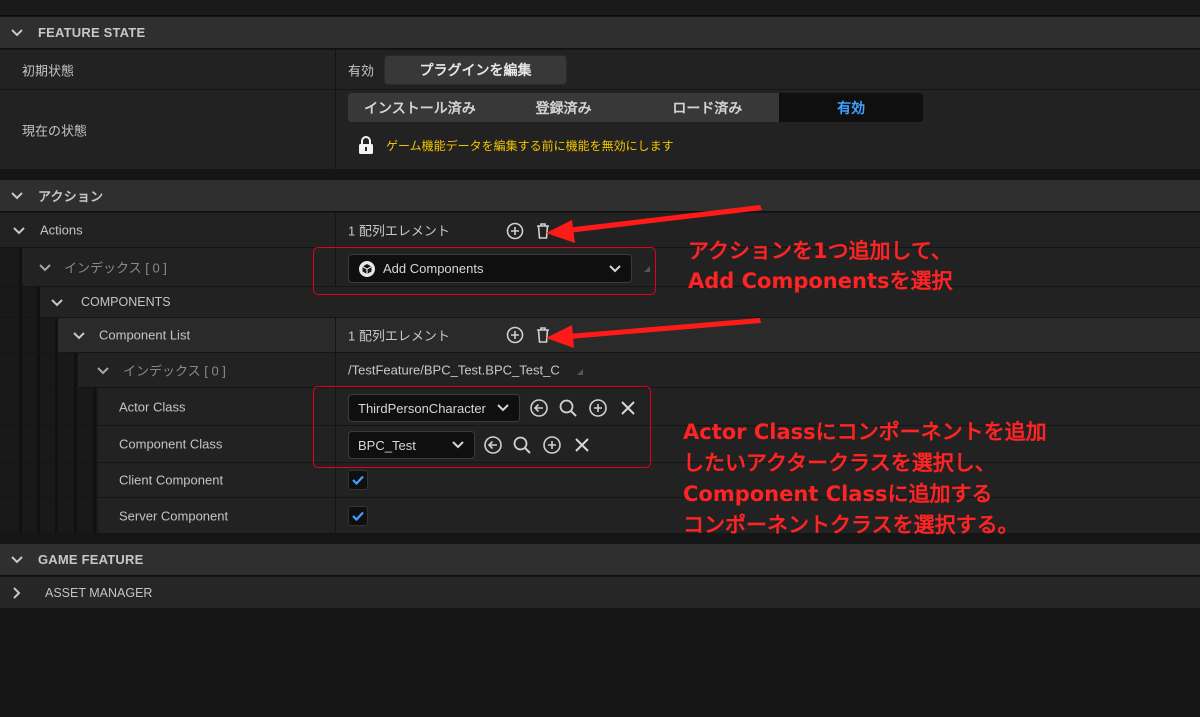 This screenshot has height=717, width=1200. Describe the element at coordinates (560, 336) in the screenshot. I see `annotation-arrow-2-head` at that location.